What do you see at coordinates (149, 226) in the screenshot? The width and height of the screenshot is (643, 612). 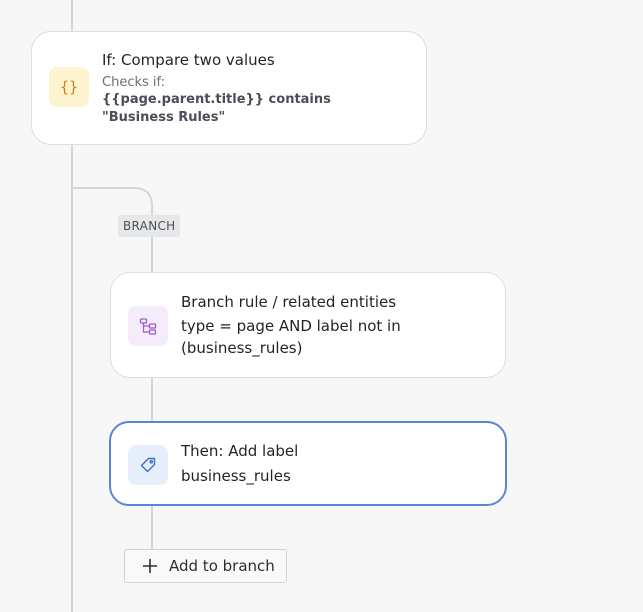 I see `branch-badge: BRANCH` at bounding box center [149, 226].